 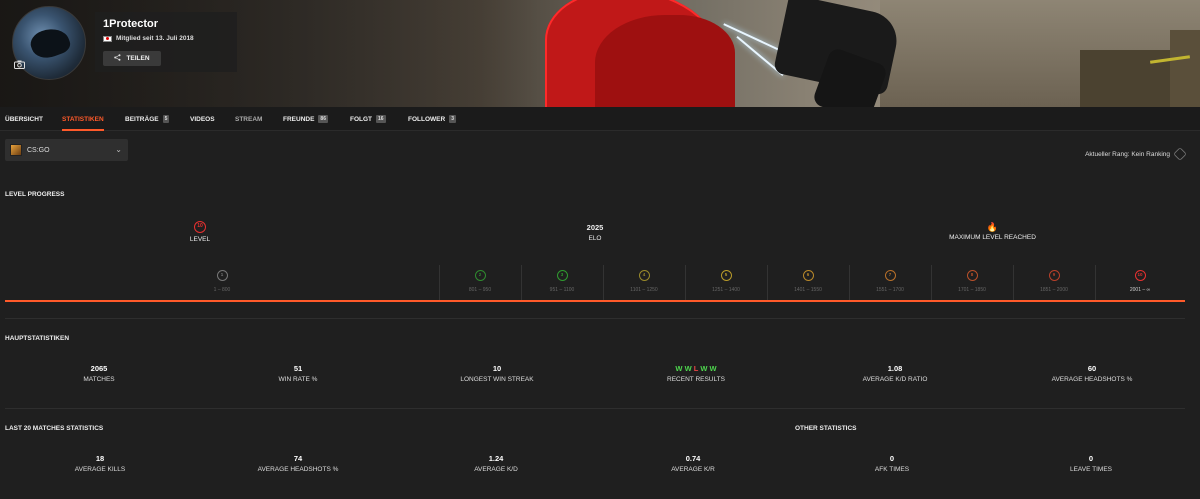 I want to click on rank-hex-icon, so click(x=1180, y=154).